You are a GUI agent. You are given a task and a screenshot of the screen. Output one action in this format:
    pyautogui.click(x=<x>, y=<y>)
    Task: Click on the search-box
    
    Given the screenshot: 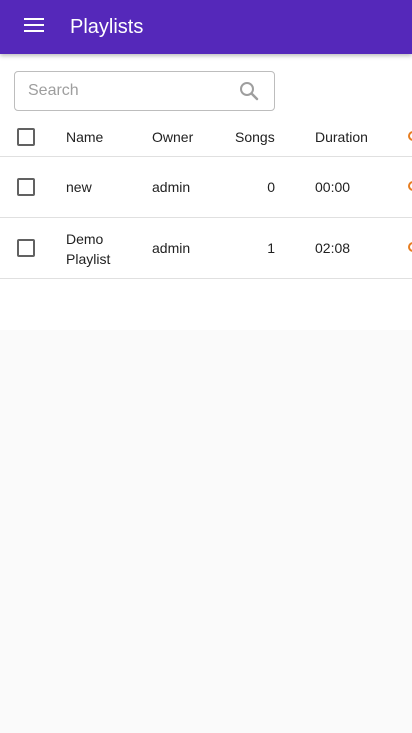 What is the action you would take?
    pyautogui.click(x=144, y=91)
    